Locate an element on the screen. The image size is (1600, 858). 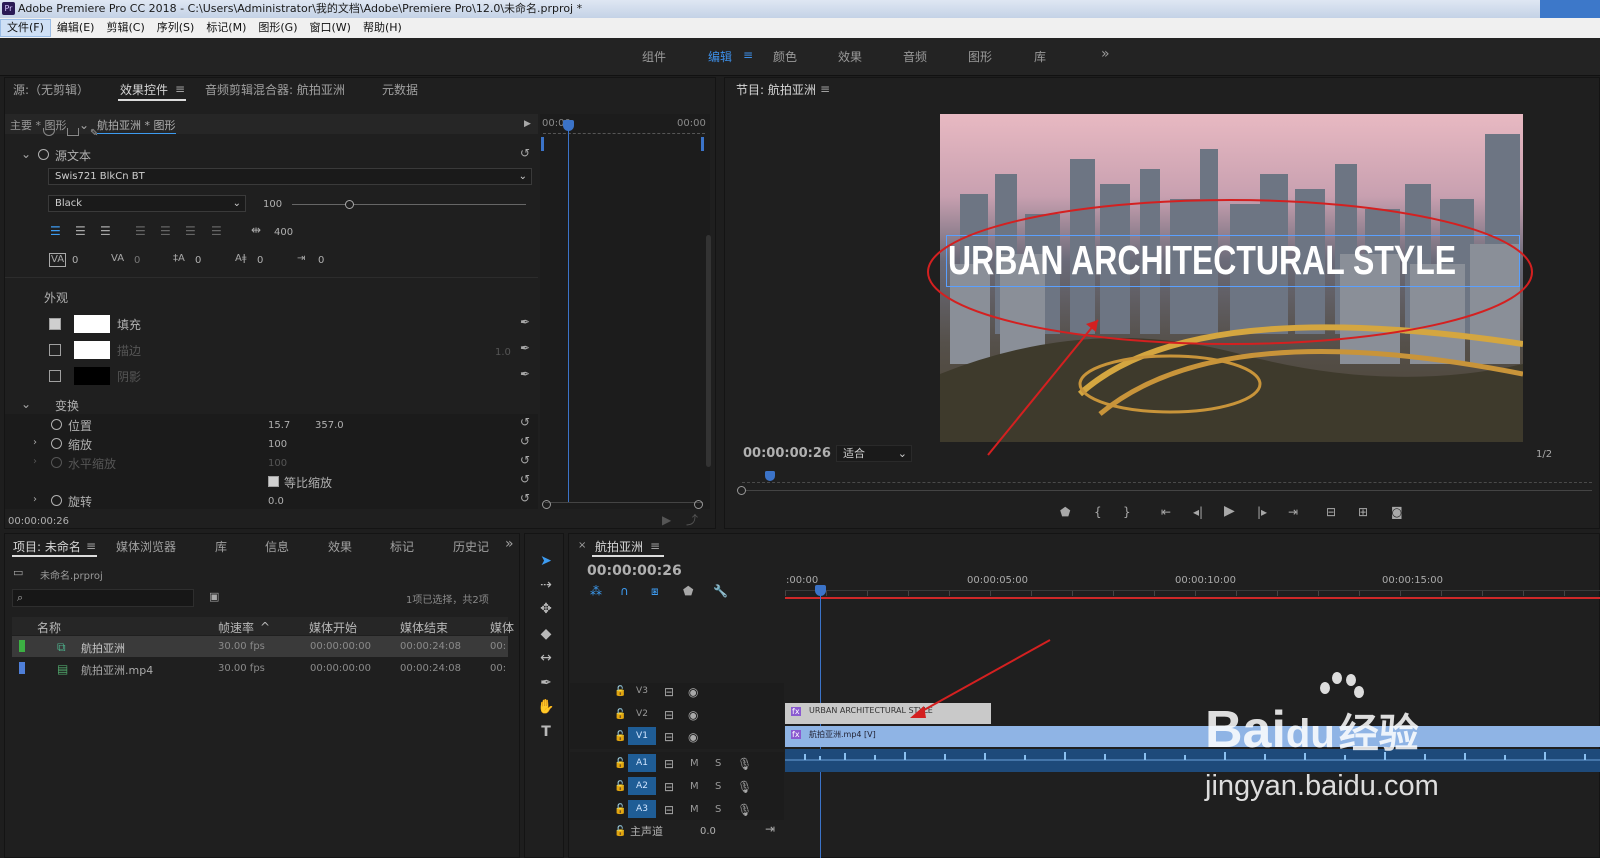
font-size-value: 100 is located at coordinates (272, 204).